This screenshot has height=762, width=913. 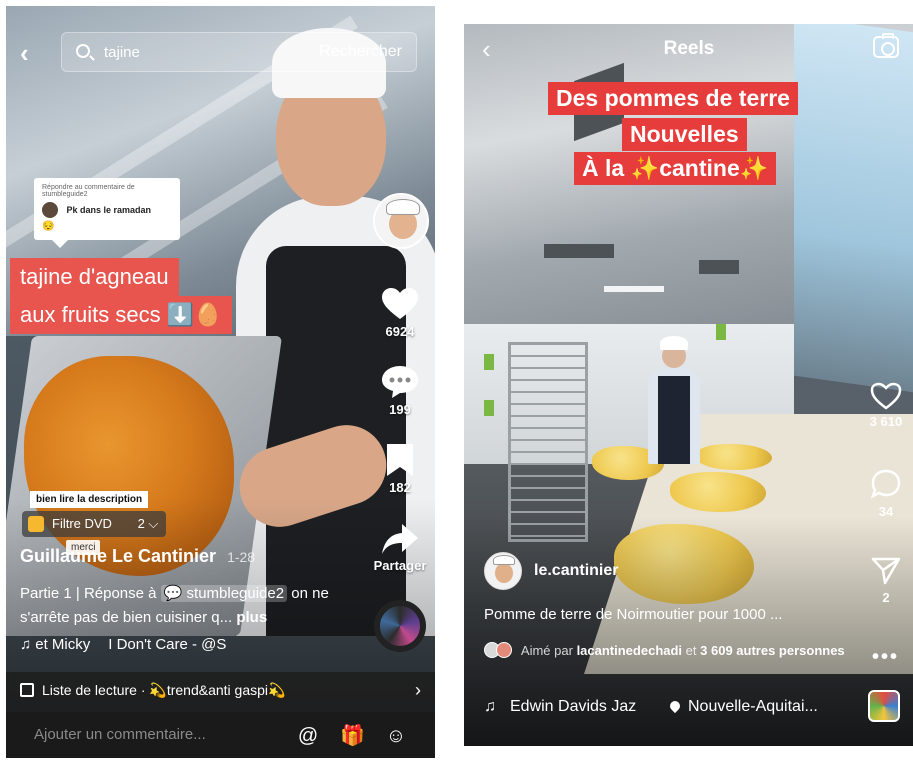 I want to click on playlist-icon, so click(x=27, y=690).